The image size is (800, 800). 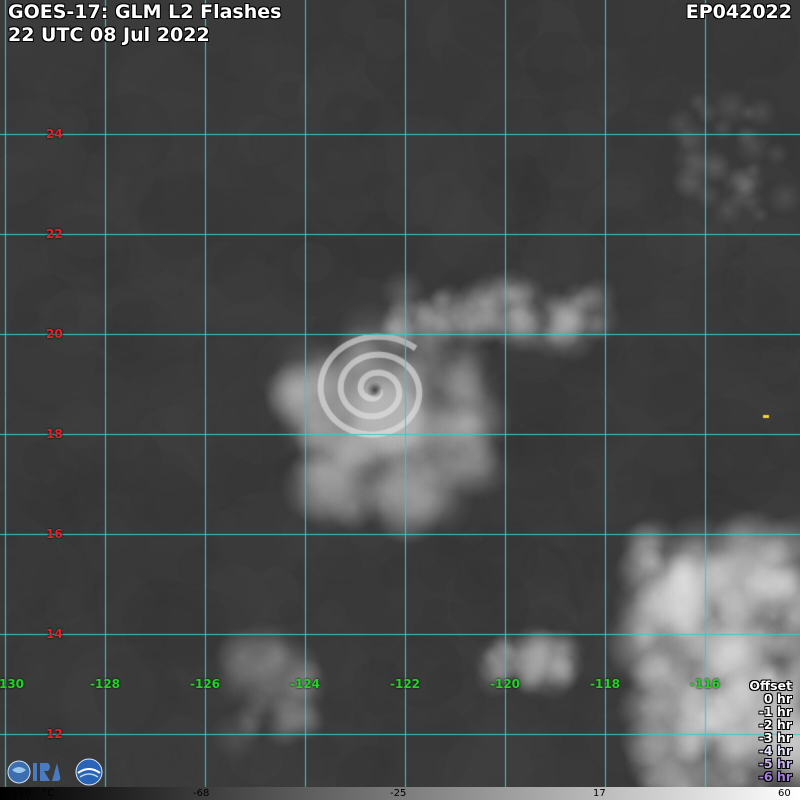 I want to click on lon-label: -128, so click(x=105, y=684).